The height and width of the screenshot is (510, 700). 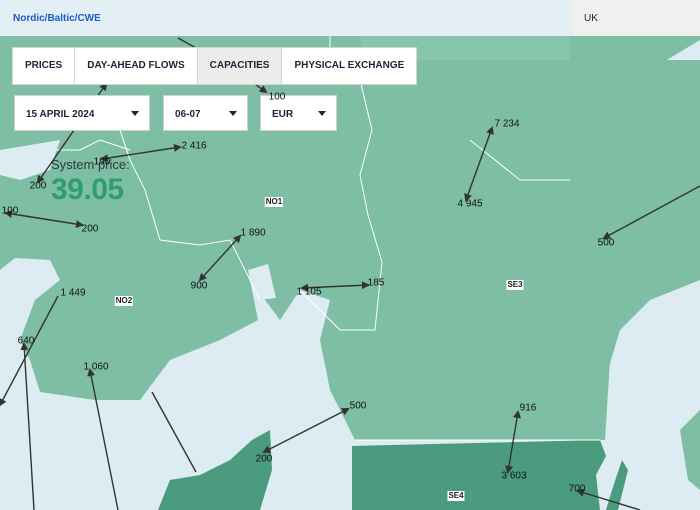 I want to click on hour-value: 06-07, so click(x=188, y=114).